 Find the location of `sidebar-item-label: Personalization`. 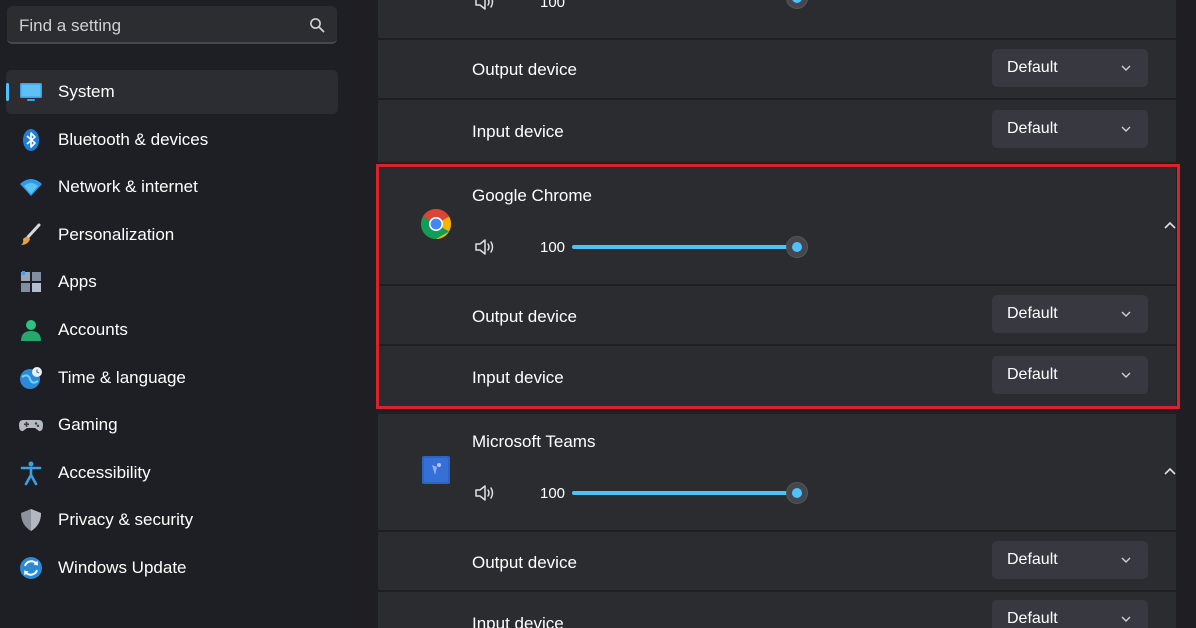

sidebar-item-label: Personalization is located at coordinates (116, 234).